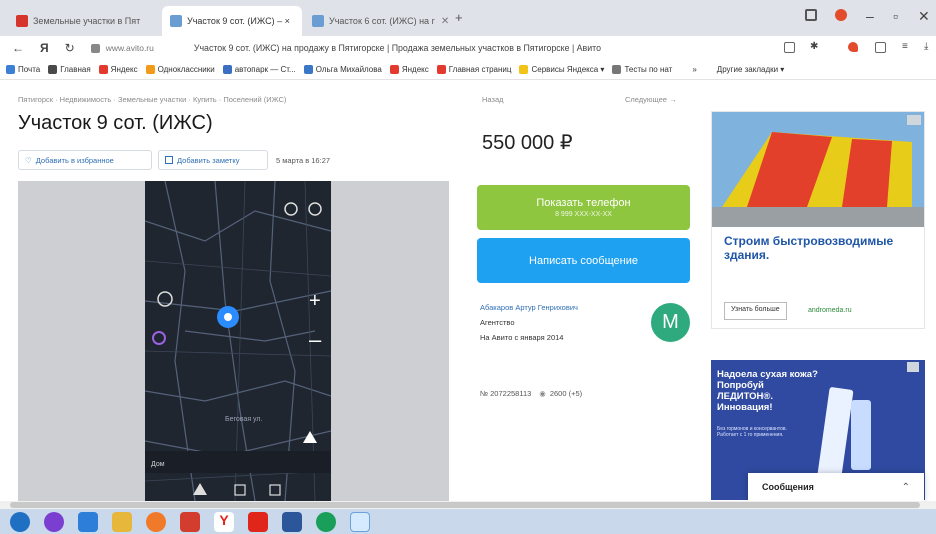 Image resolution: width=936 pixels, height=534 pixels. I want to click on new-tab-button: +, so click(459, 17).